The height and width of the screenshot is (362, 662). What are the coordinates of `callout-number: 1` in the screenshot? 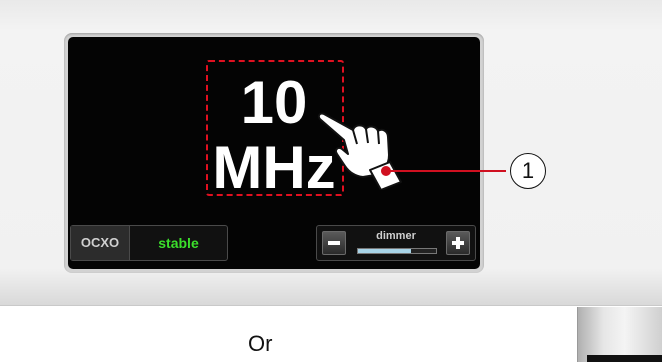 It's located at (528, 171).